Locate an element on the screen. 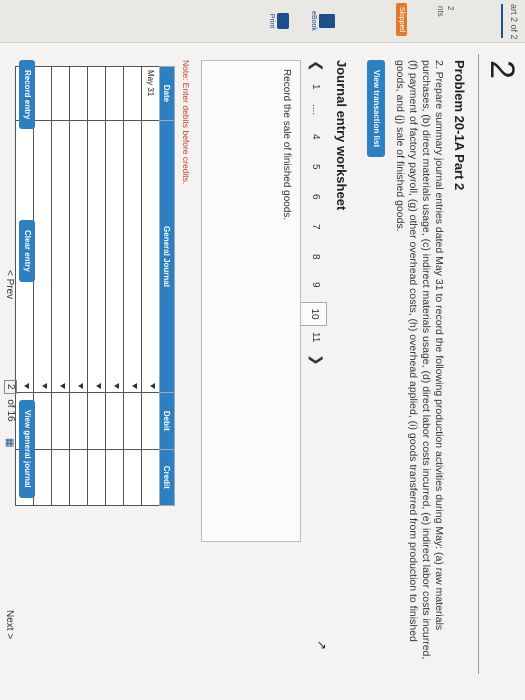  question-sidebar: art 2 of 2 2 nts Skipped eBook Print is located at coordinates (262, 21).